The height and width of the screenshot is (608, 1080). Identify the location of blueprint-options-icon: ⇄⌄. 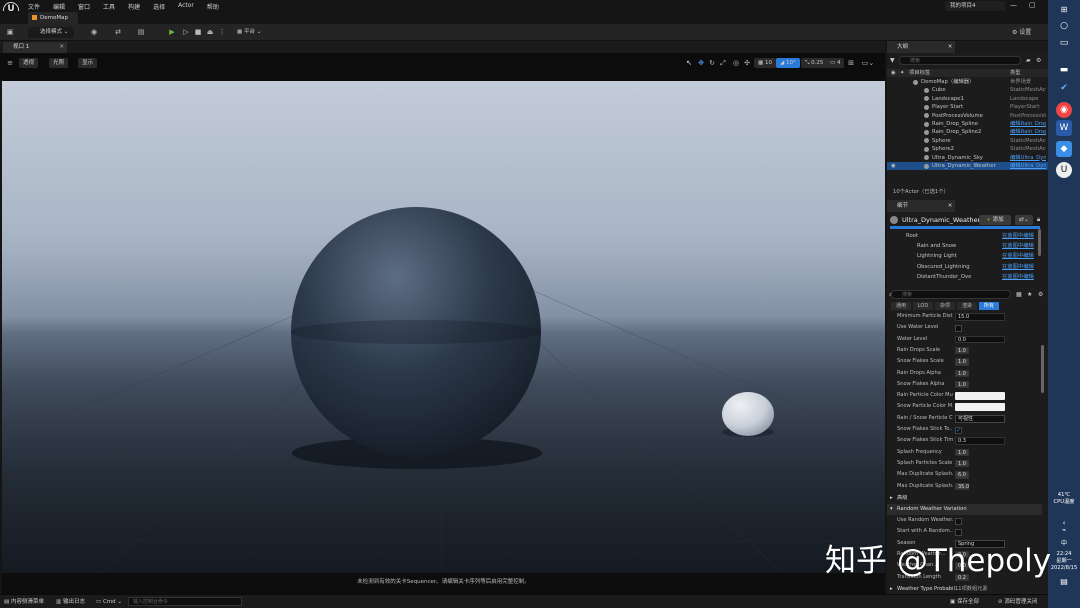
(1024, 220).